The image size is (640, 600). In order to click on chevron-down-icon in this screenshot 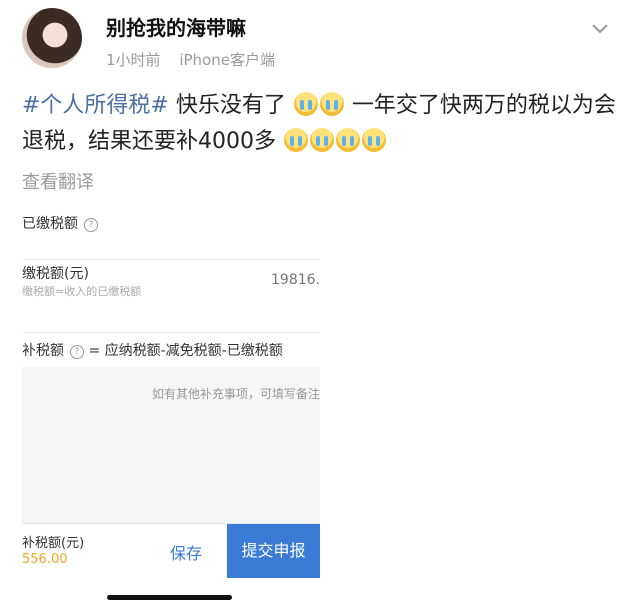, I will do `click(600, 28)`.